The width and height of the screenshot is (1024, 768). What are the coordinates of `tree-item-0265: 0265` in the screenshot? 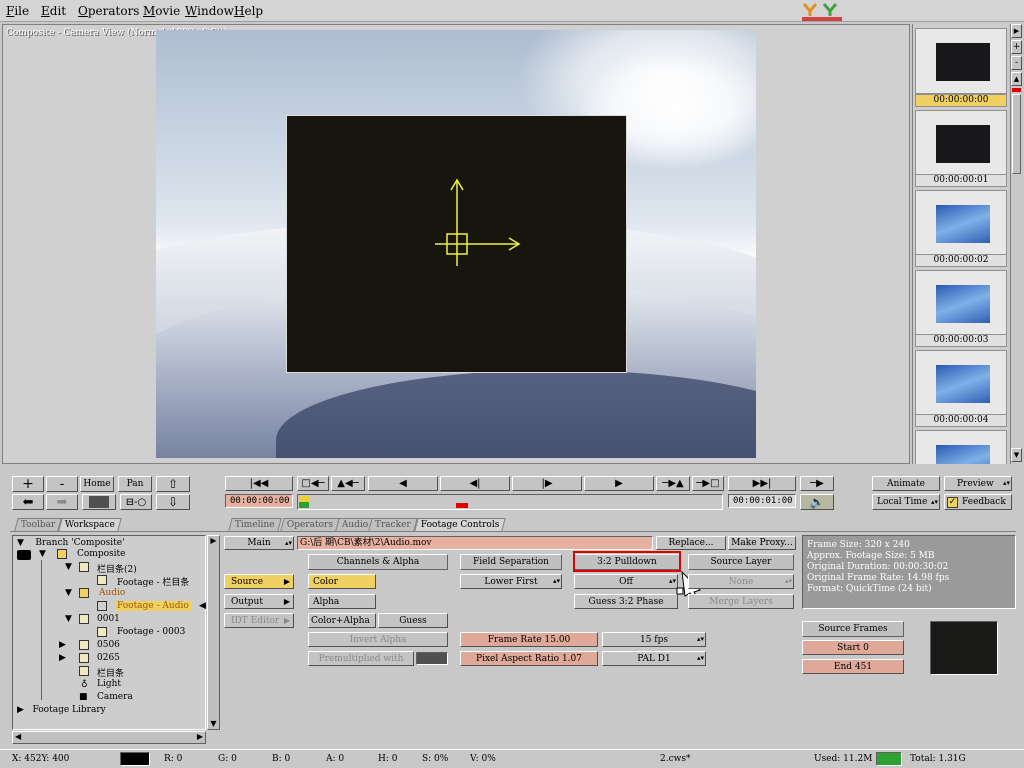 It's located at (108, 658).